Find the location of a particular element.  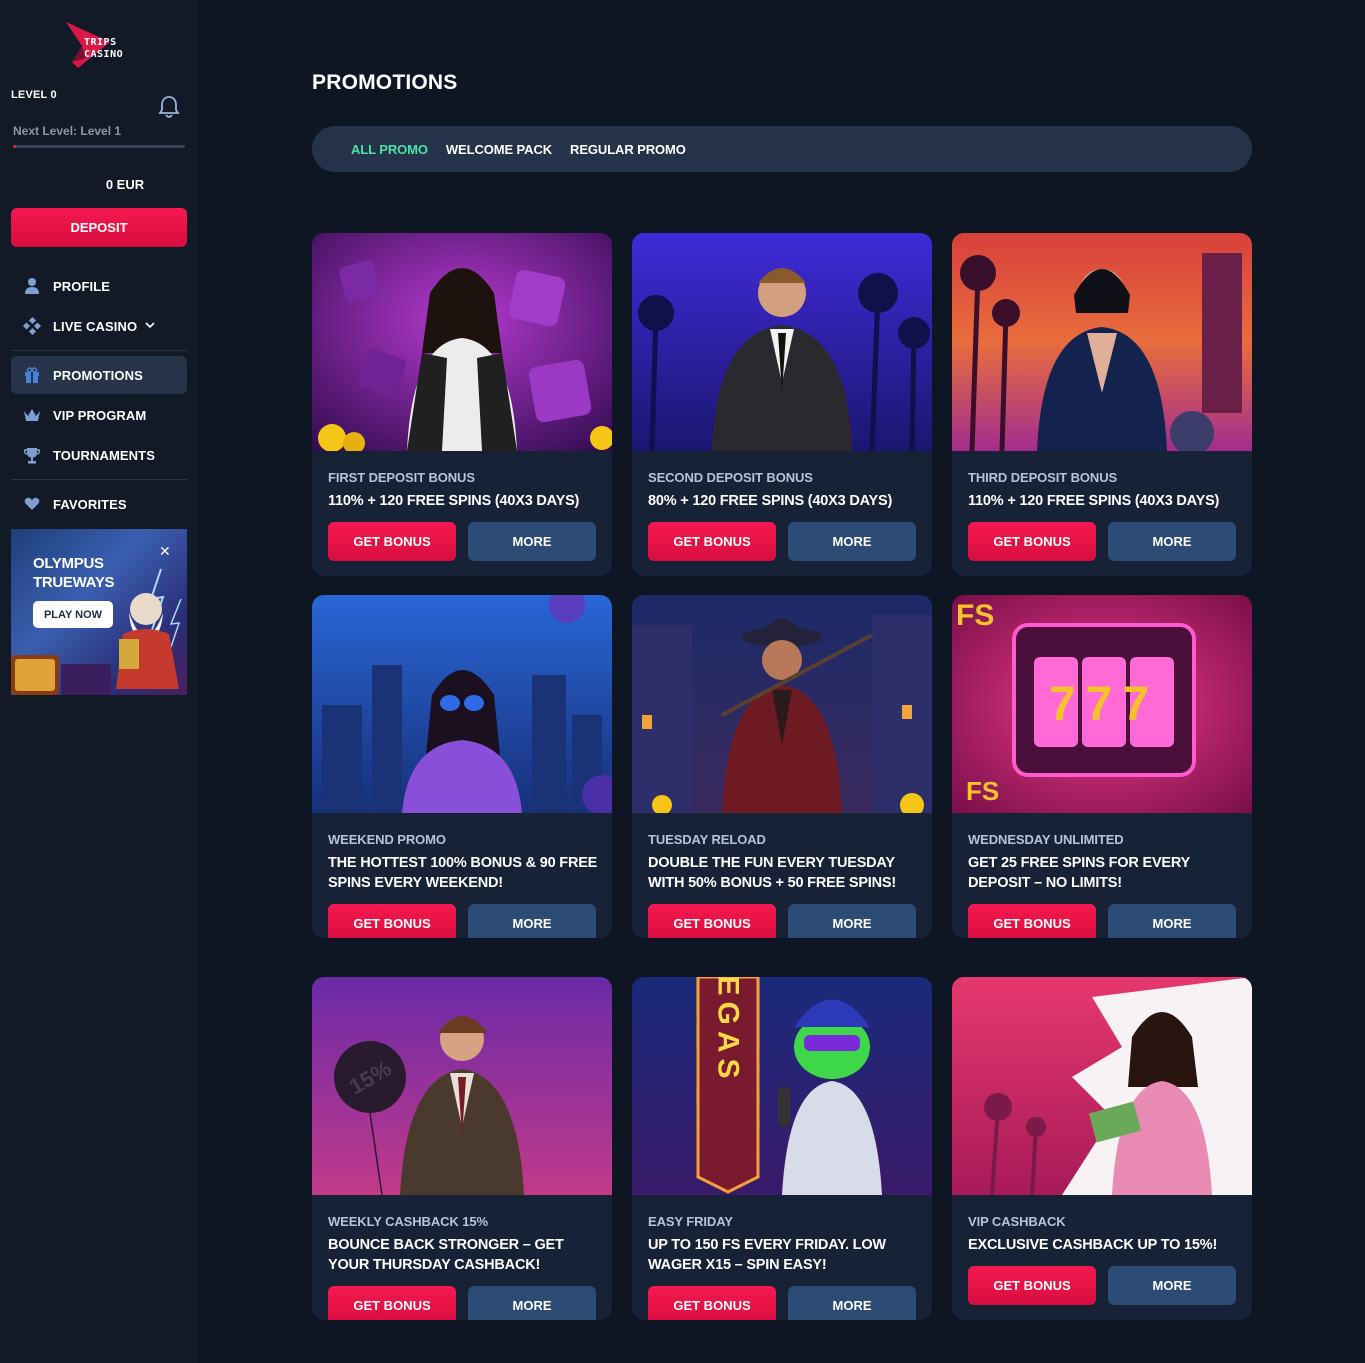

crown-icon is located at coordinates (32, 415).